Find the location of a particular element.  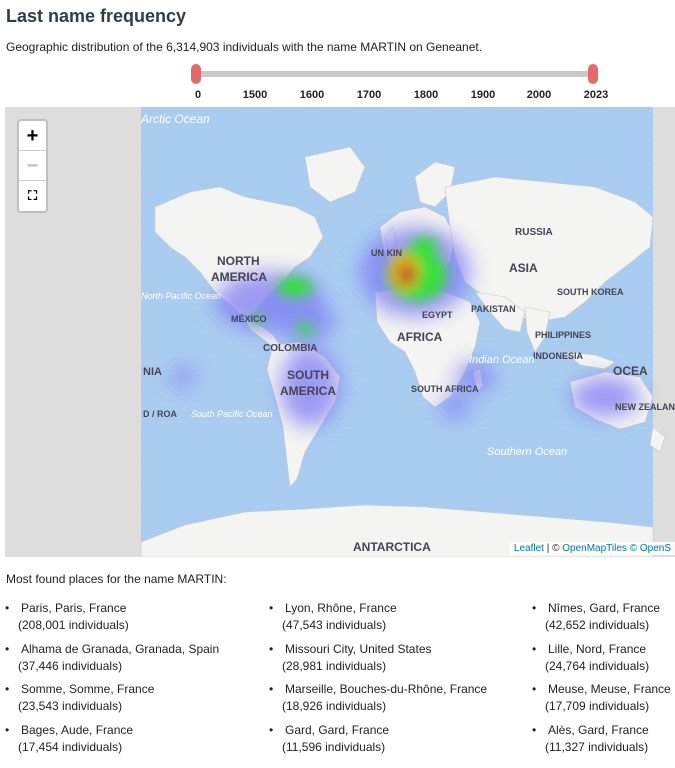

place-count: (17,454 individuals) is located at coordinates (70, 747).